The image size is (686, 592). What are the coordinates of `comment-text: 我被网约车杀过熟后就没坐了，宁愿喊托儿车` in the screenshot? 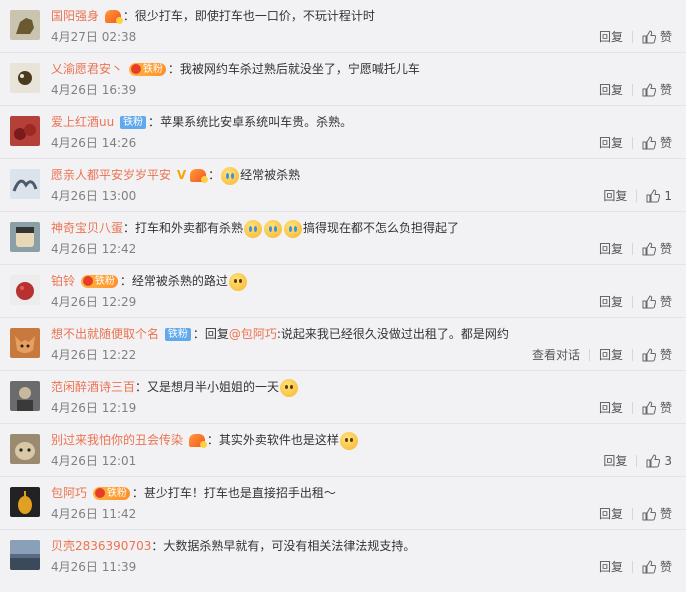 It's located at (299, 69).